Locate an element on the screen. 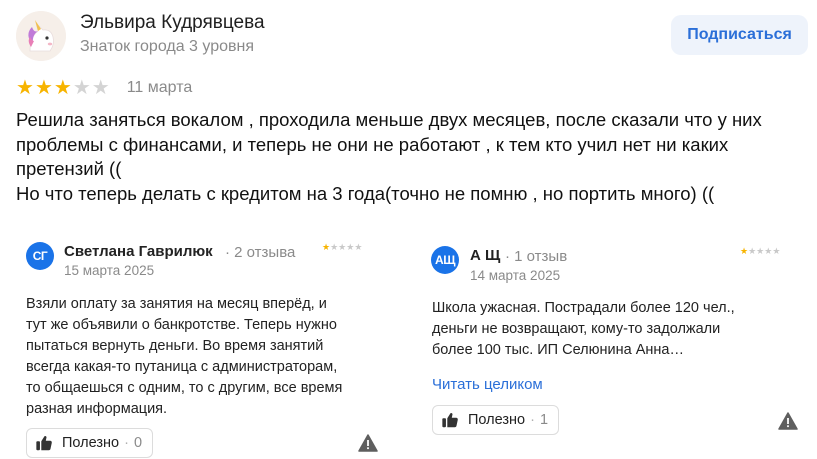 The image size is (817, 459). reviewer-name: А Щ is located at coordinates (485, 255).